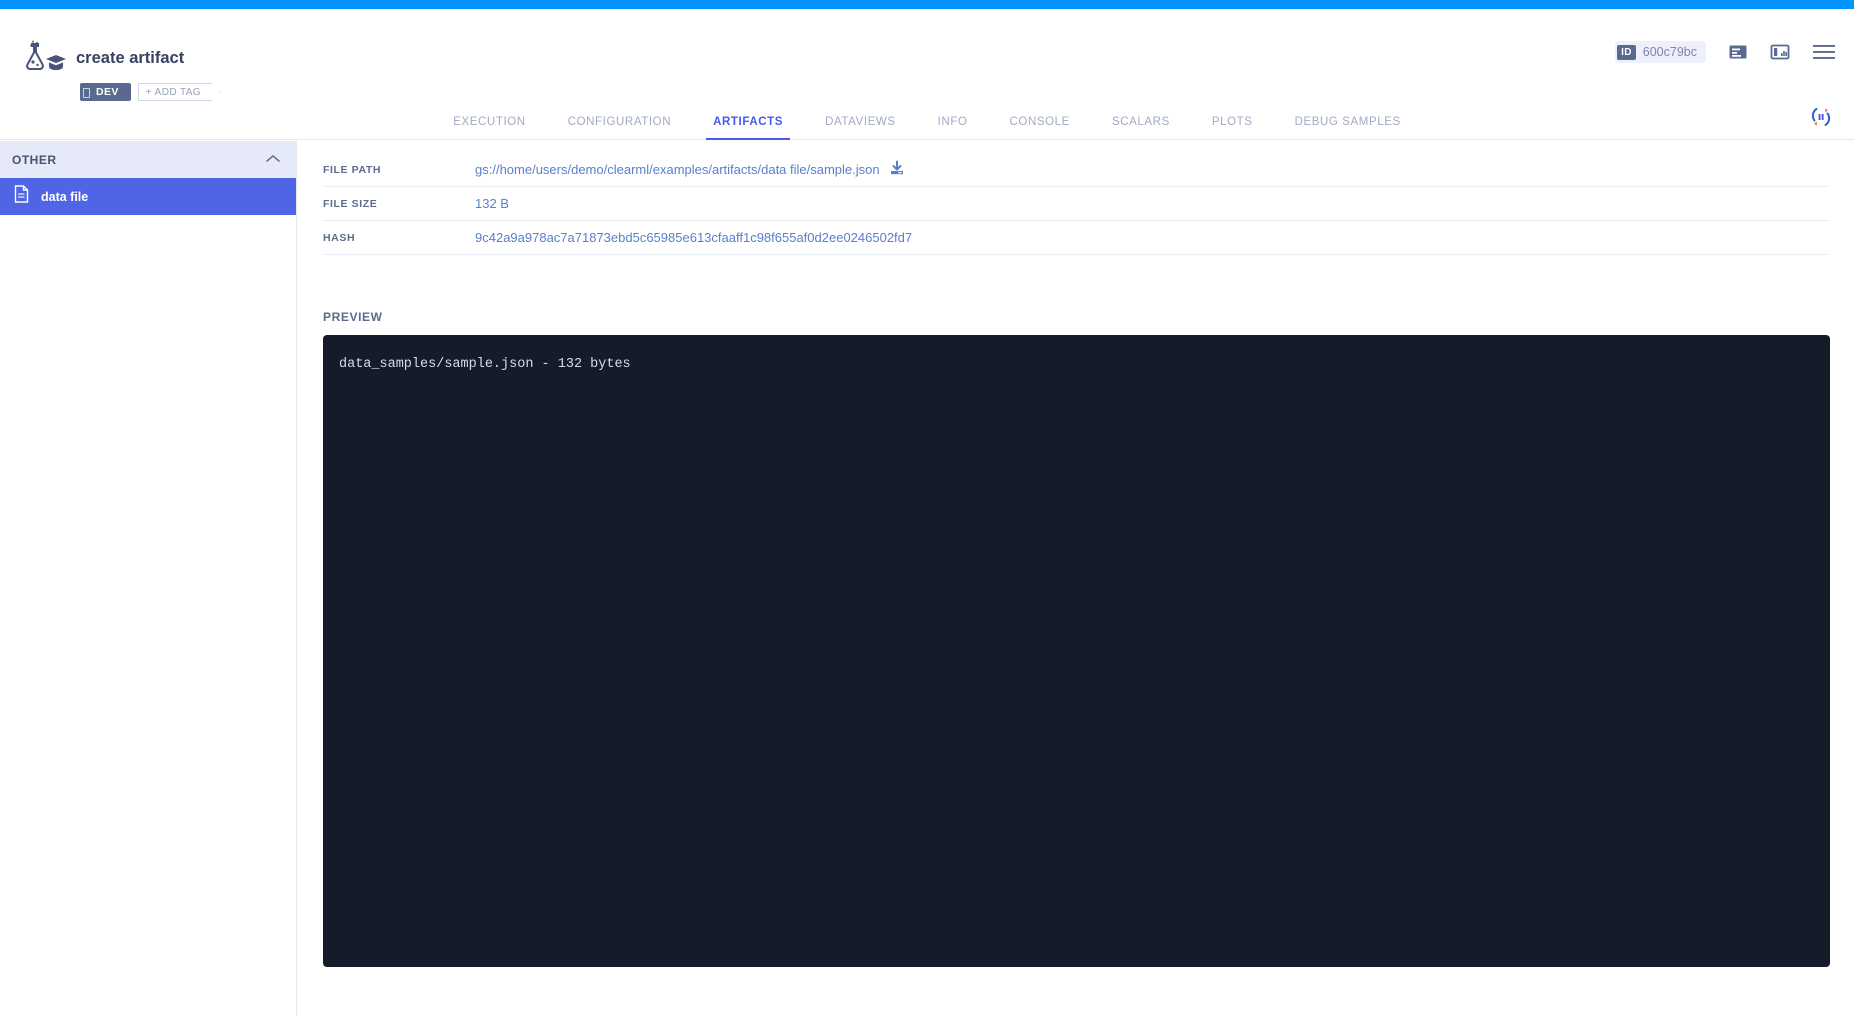 The width and height of the screenshot is (1854, 1016). Describe the element at coordinates (1725, 52) in the screenshot. I see `header-actions: ID 600c79bc` at that location.